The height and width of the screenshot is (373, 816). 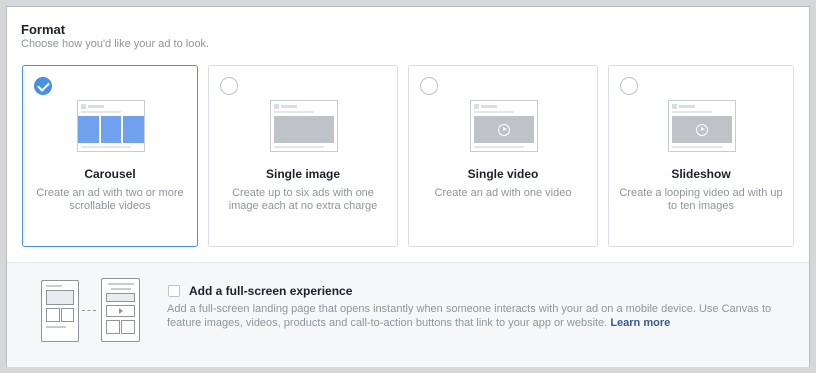 I want to click on fullscreen-checkbox, so click(x=174, y=291).